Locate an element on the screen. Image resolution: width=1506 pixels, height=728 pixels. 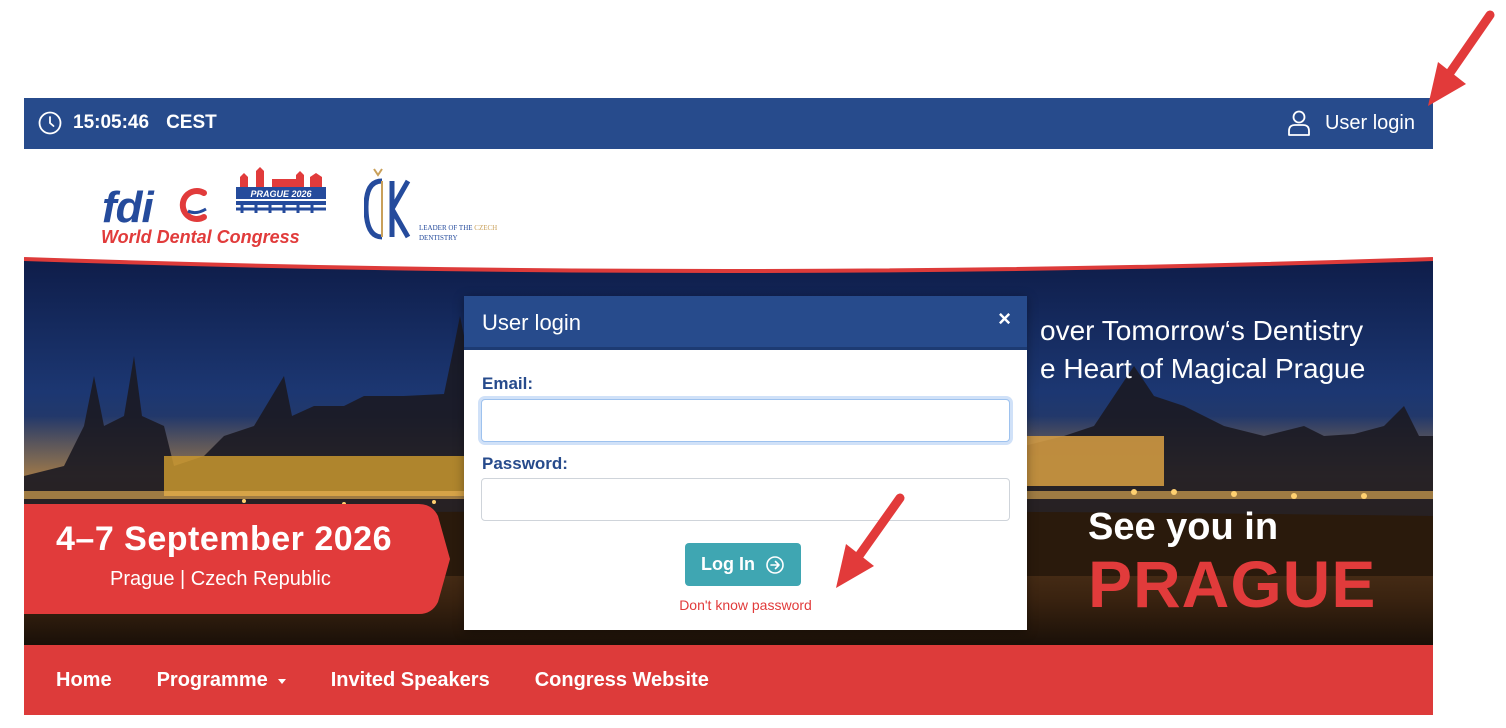
header-divider-swoosh is located at coordinates (728, 264).